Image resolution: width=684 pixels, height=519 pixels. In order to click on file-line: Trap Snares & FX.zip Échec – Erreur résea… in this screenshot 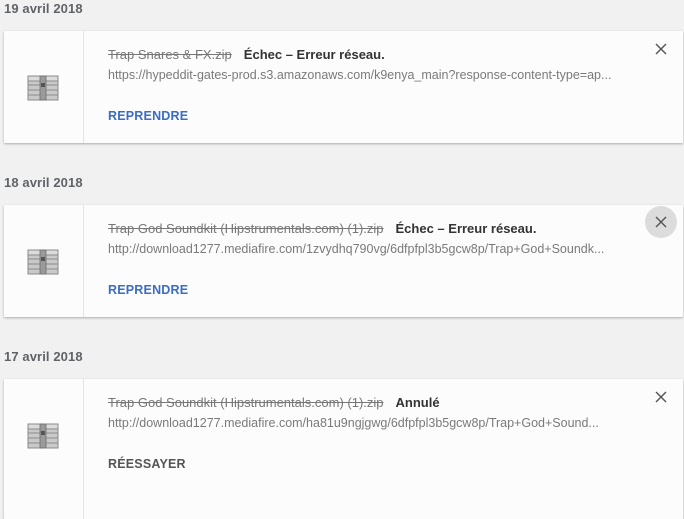, I will do `click(246, 54)`.